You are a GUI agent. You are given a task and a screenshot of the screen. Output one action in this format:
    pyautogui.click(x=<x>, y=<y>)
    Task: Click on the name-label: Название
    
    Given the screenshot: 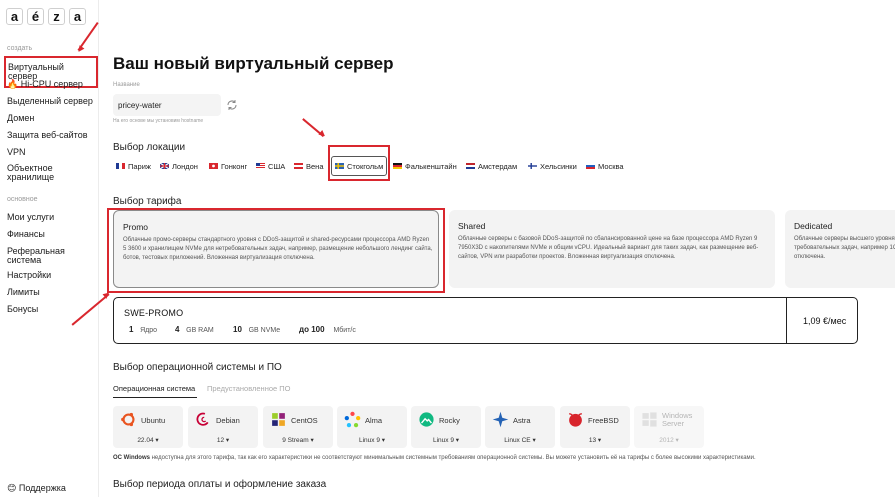 What is the action you would take?
    pyautogui.click(x=126, y=85)
    